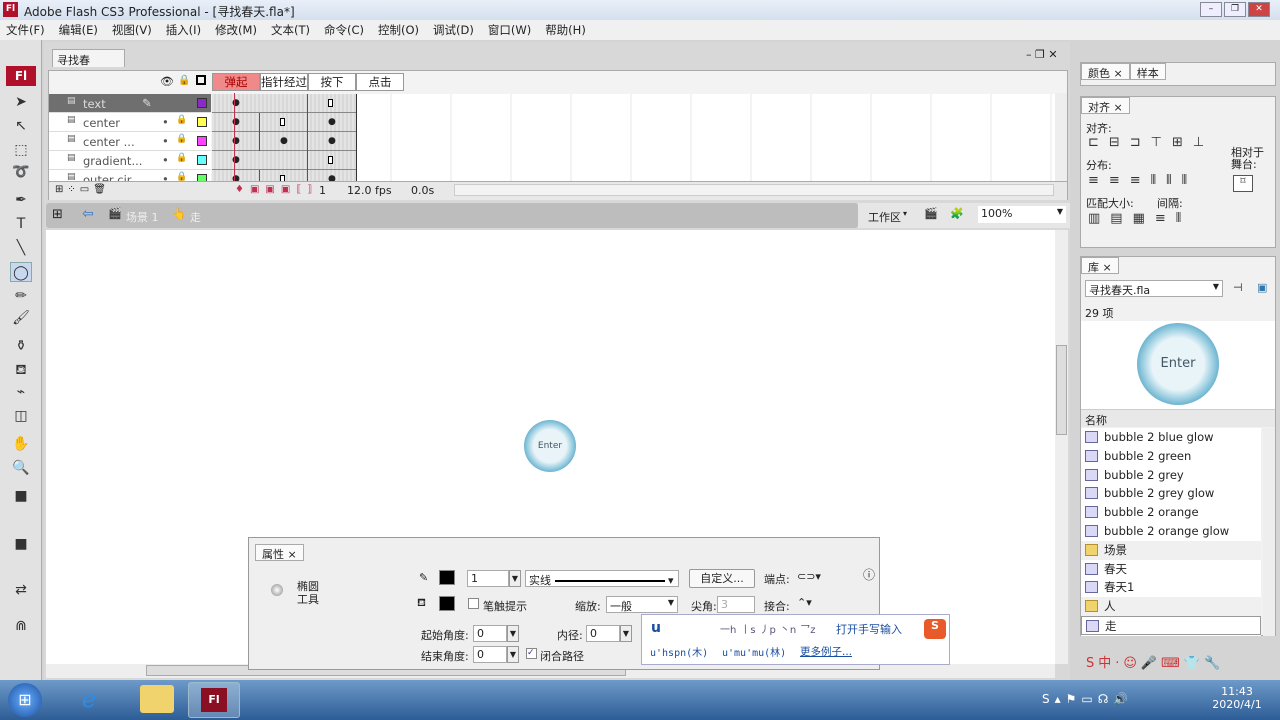  Describe the element at coordinates (1262, 287) in the screenshot. I see `new-library-icon: ▣` at that location.